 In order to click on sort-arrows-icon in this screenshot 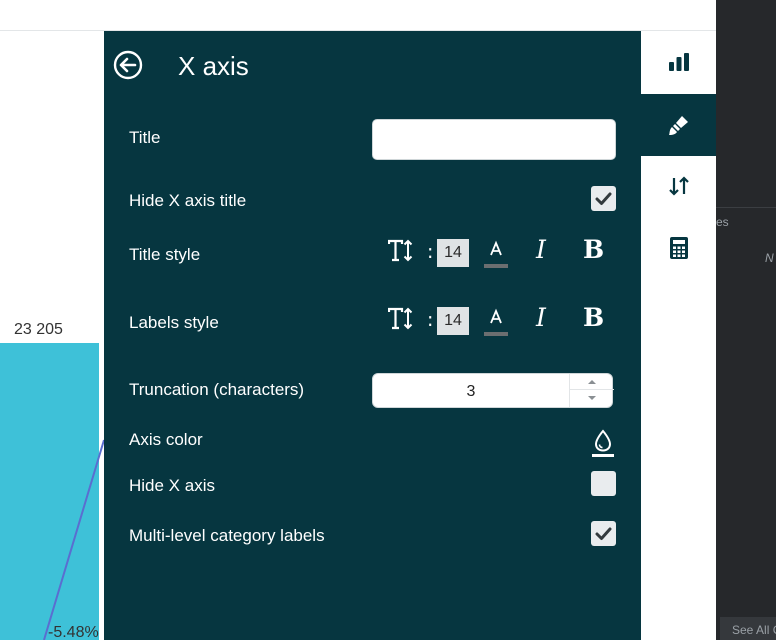, I will do `click(678, 186)`.